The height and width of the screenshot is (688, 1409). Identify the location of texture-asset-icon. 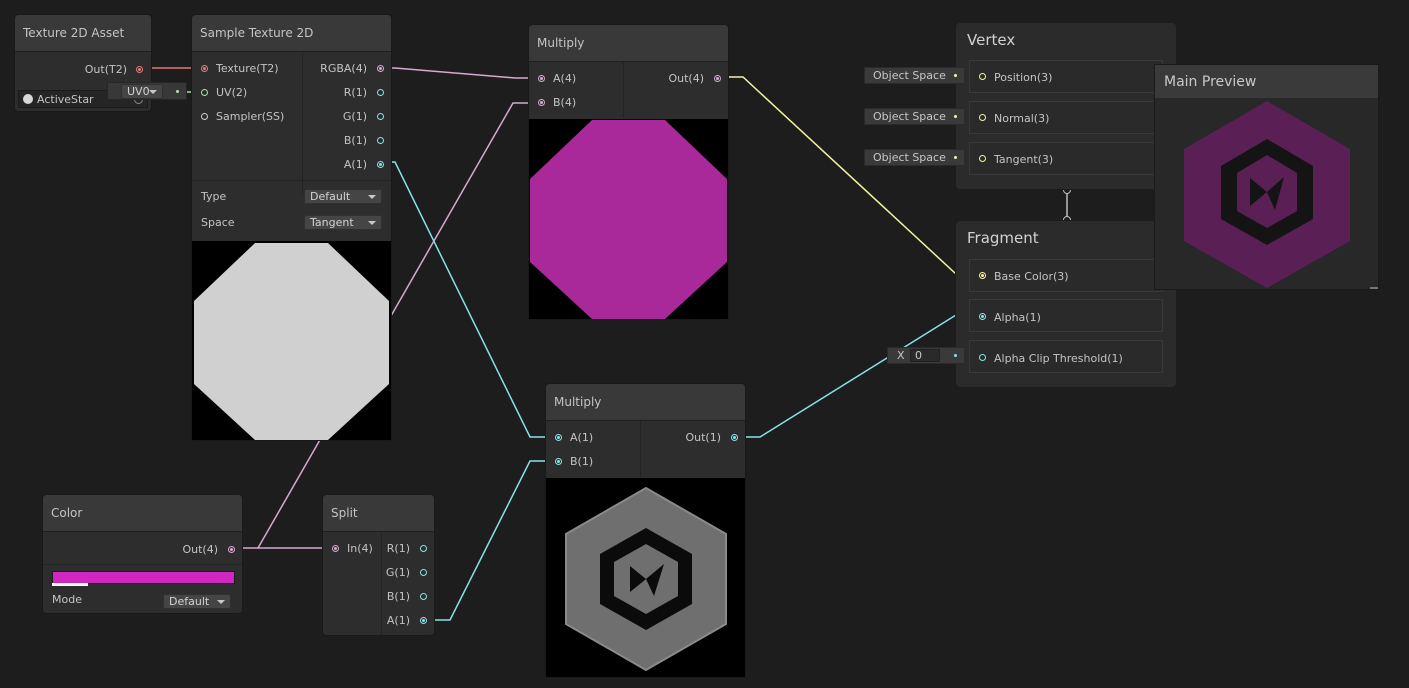
(28, 99).